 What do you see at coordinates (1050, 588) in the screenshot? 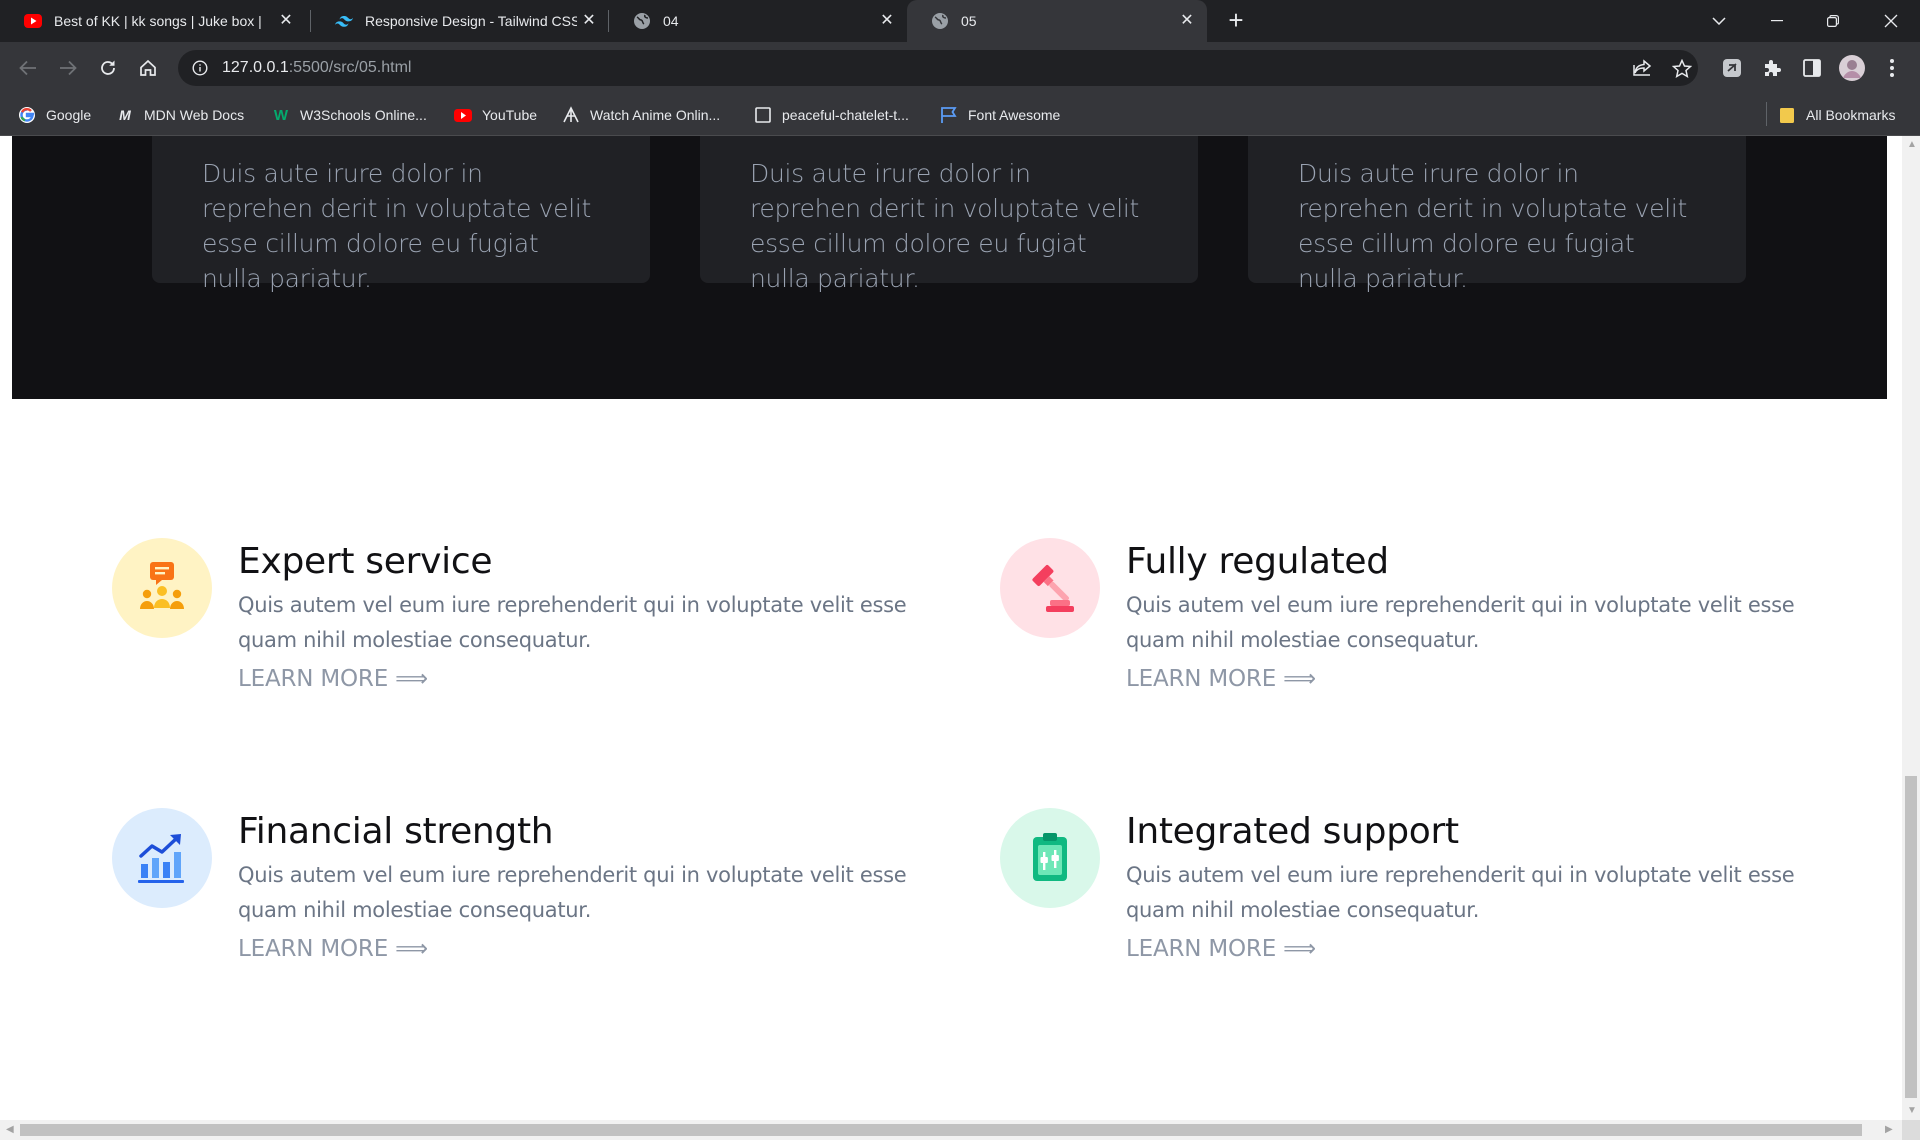
I see `gavel-icon` at bounding box center [1050, 588].